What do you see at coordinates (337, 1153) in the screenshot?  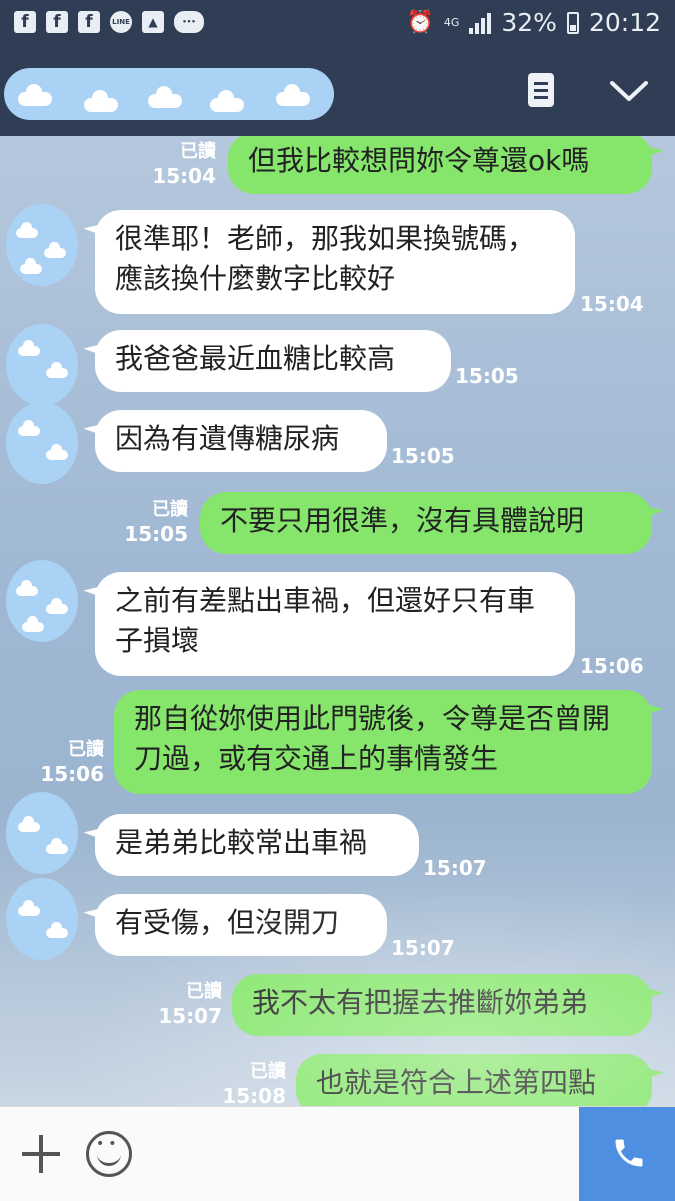 I see `input-bar` at bounding box center [337, 1153].